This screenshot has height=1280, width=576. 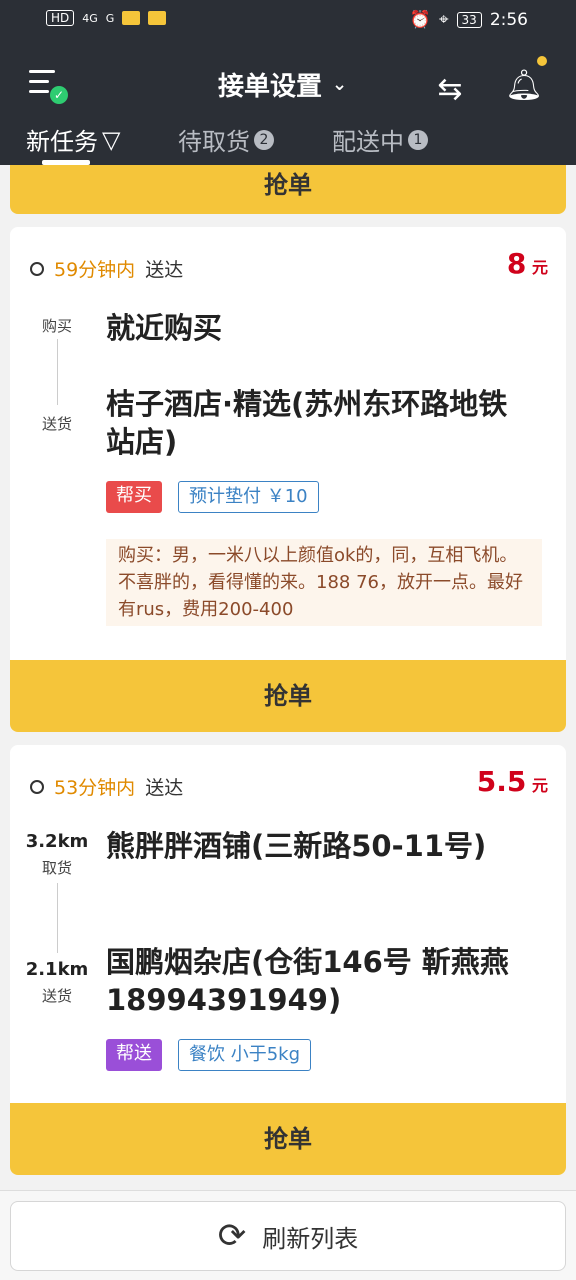 I want to click on menu-button: ✓, so click(x=48, y=84).